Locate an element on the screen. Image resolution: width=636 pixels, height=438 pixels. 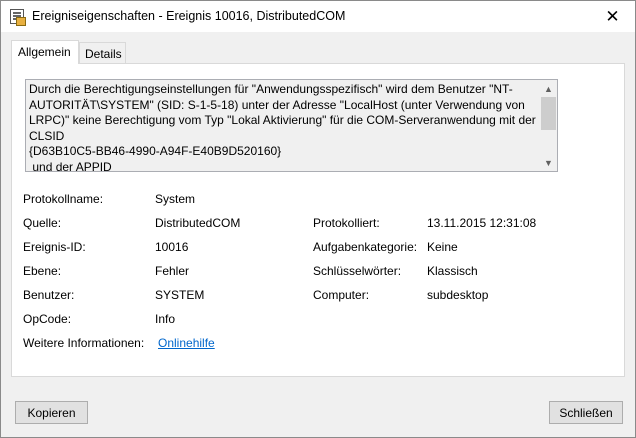
opcode-label: OpCode: is located at coordinates (47, 319).